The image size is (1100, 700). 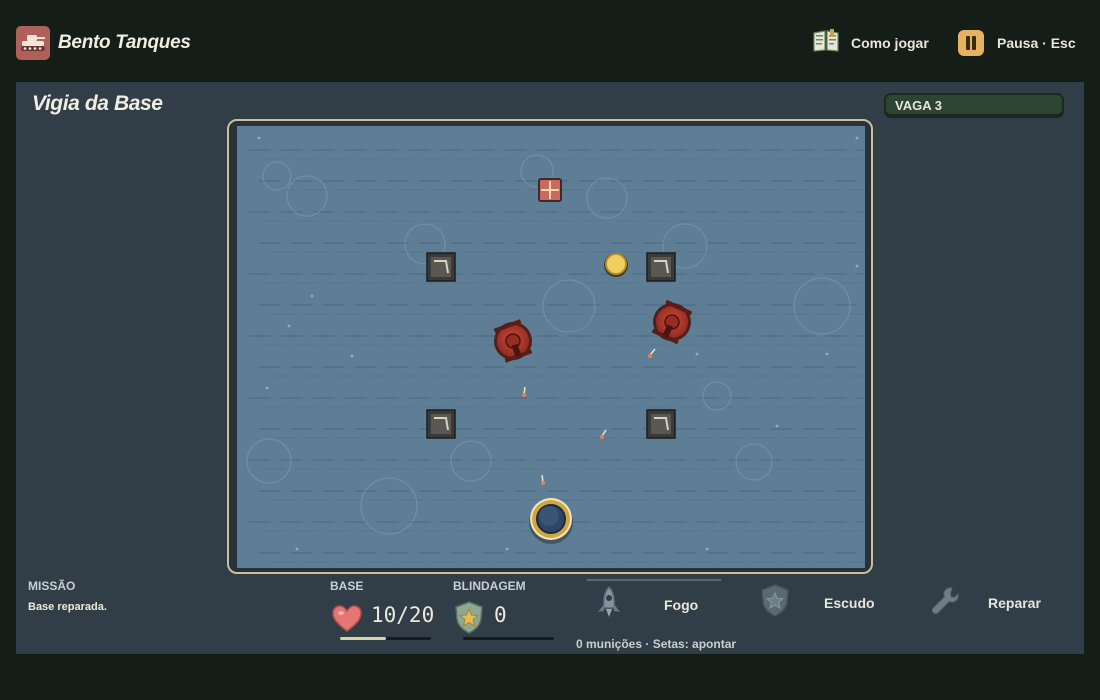 What do you see at coordinates (363, 638) in the screenshot?
I see `base-health-bar-fill` at bounding box center [363, 638].